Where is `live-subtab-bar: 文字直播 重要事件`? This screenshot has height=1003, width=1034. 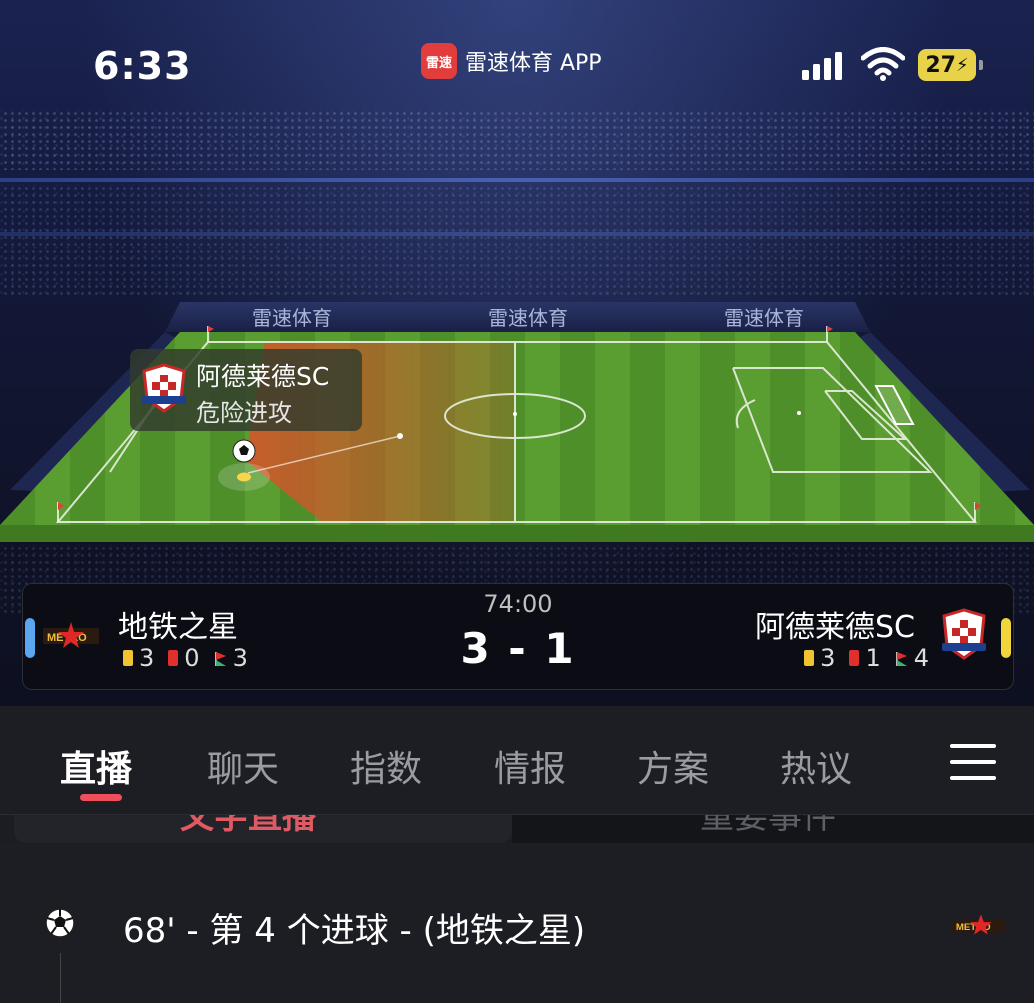 live-subtab-bar: 文字直播 重要事件 is located at coordinates (517, 829).